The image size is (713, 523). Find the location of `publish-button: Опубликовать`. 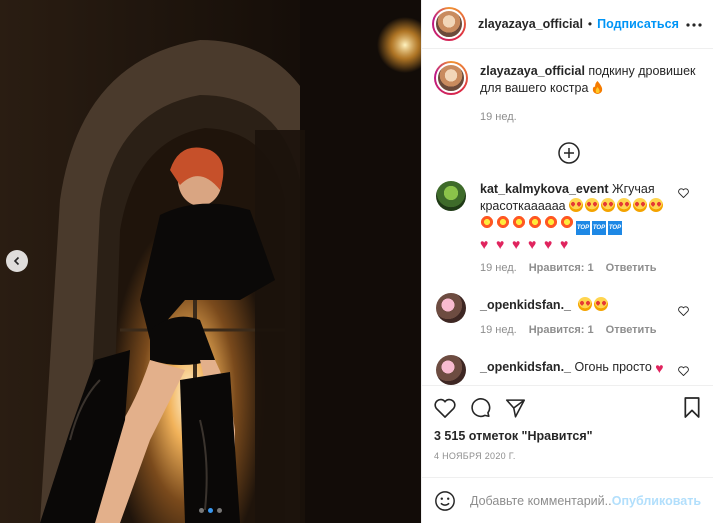

publish-button: Опубликовать is located at coordinates (656, 501).